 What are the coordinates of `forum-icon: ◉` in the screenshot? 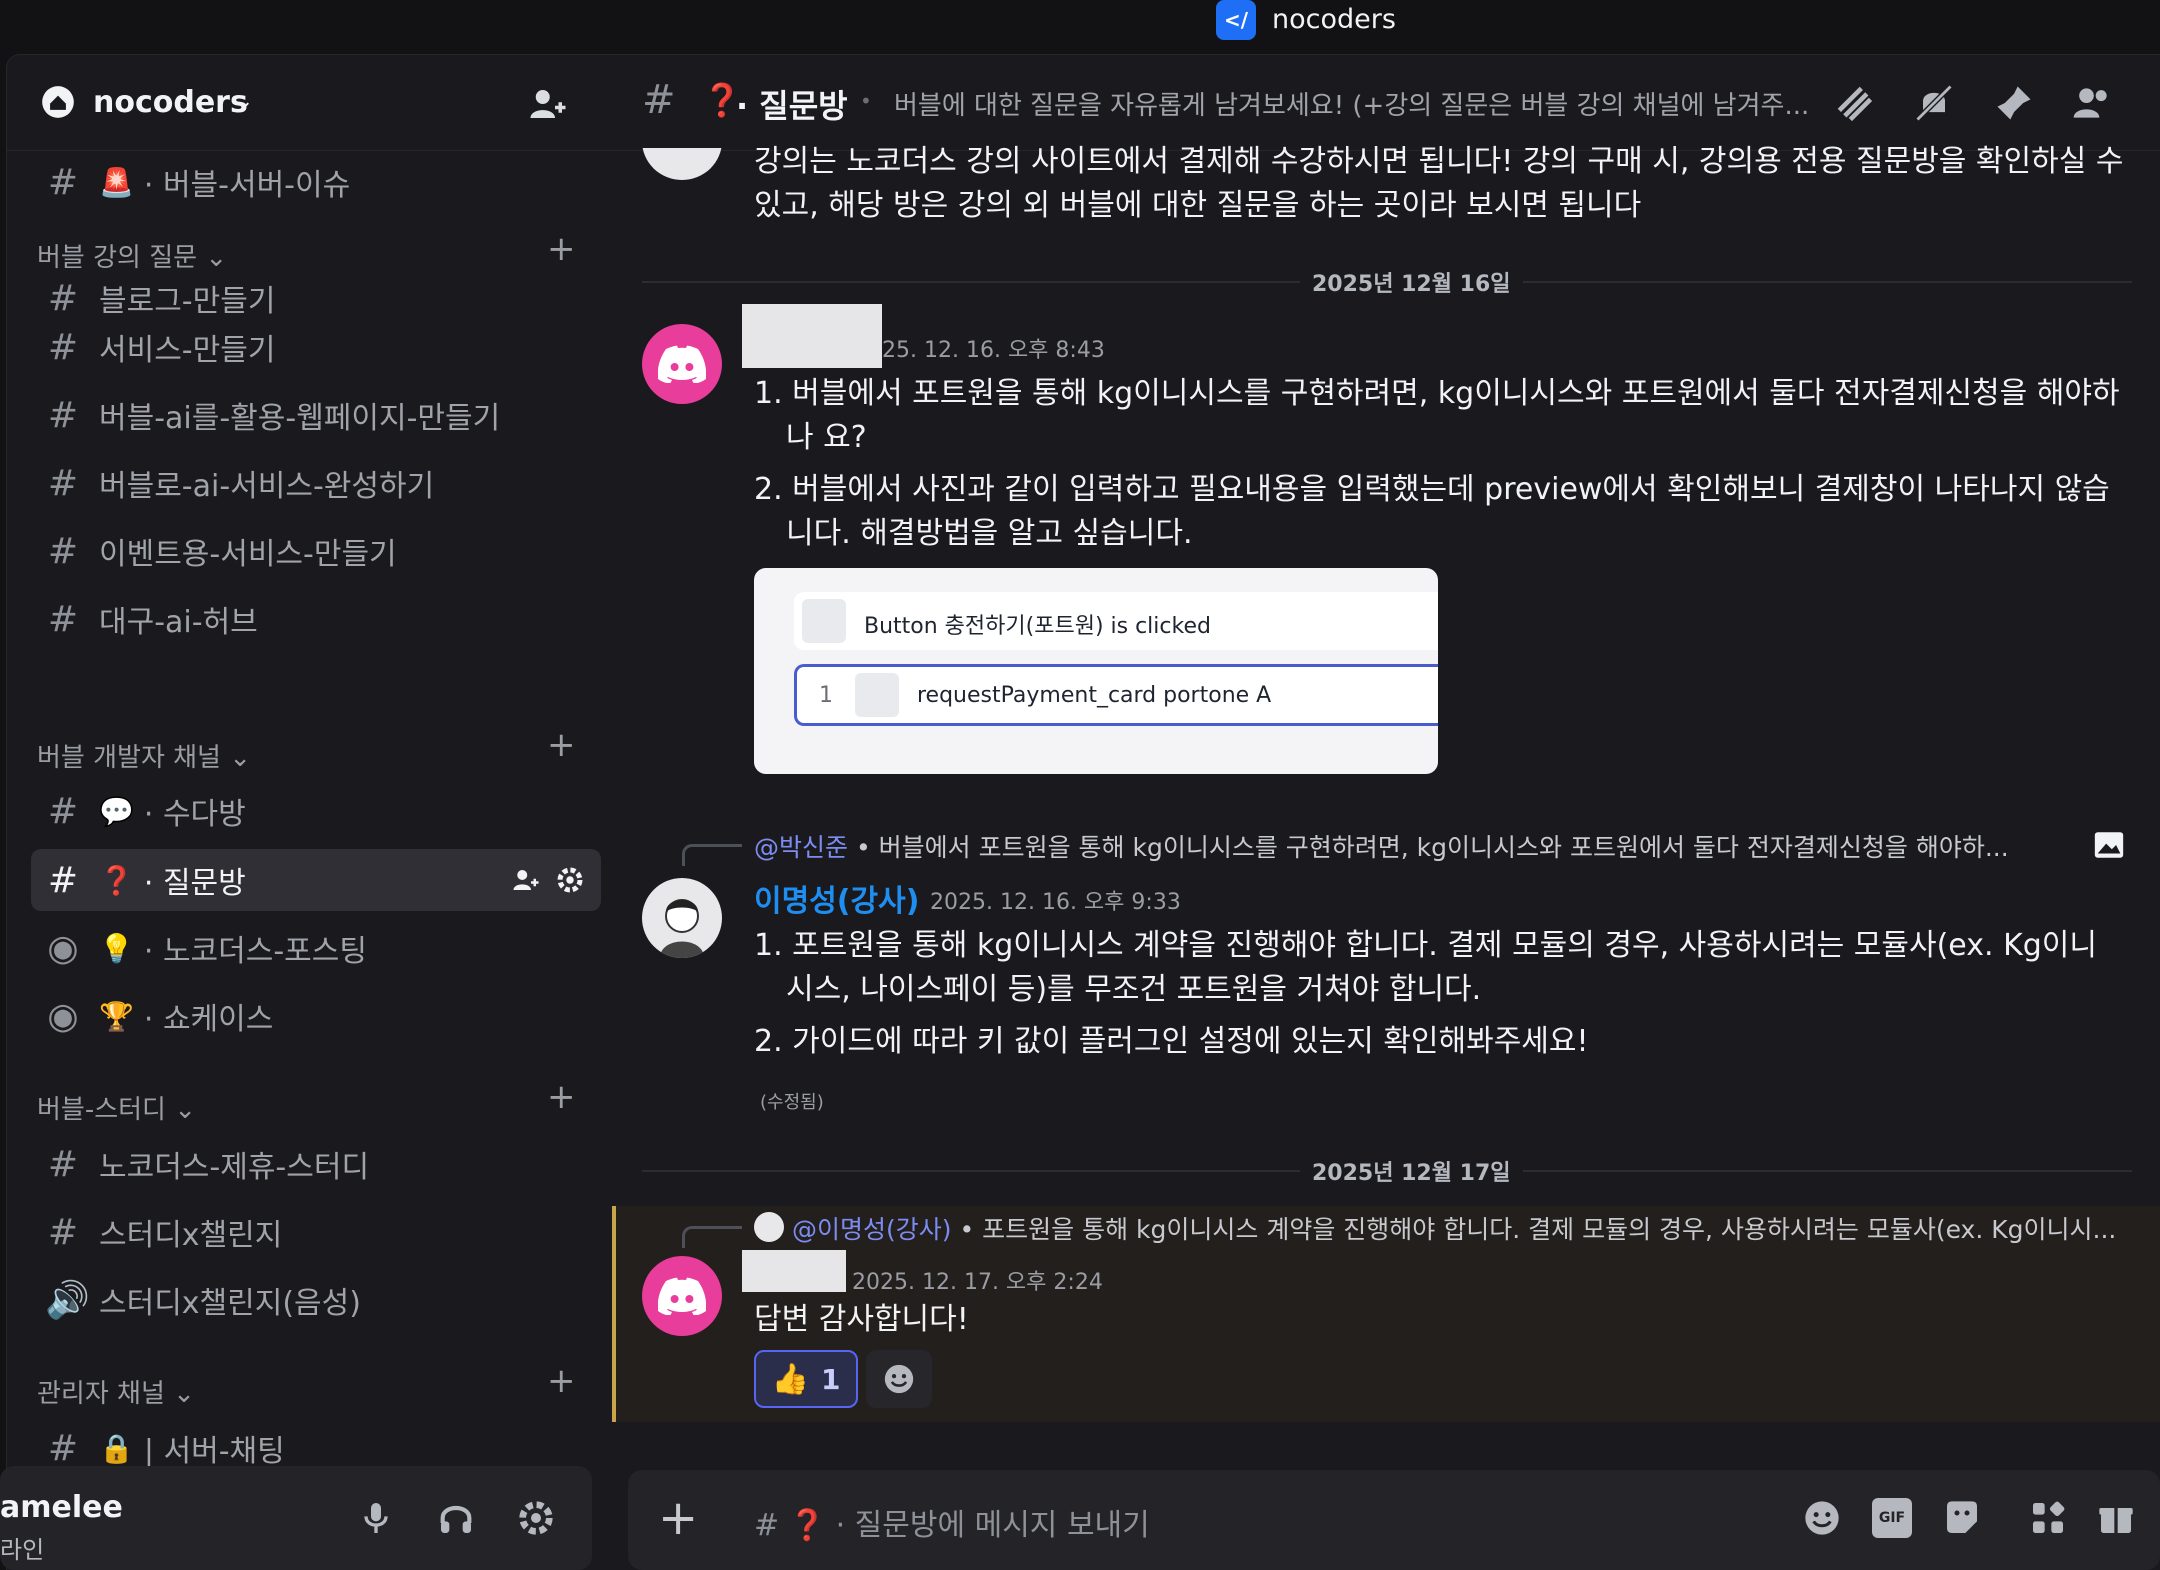 It's located at (63, 1016).